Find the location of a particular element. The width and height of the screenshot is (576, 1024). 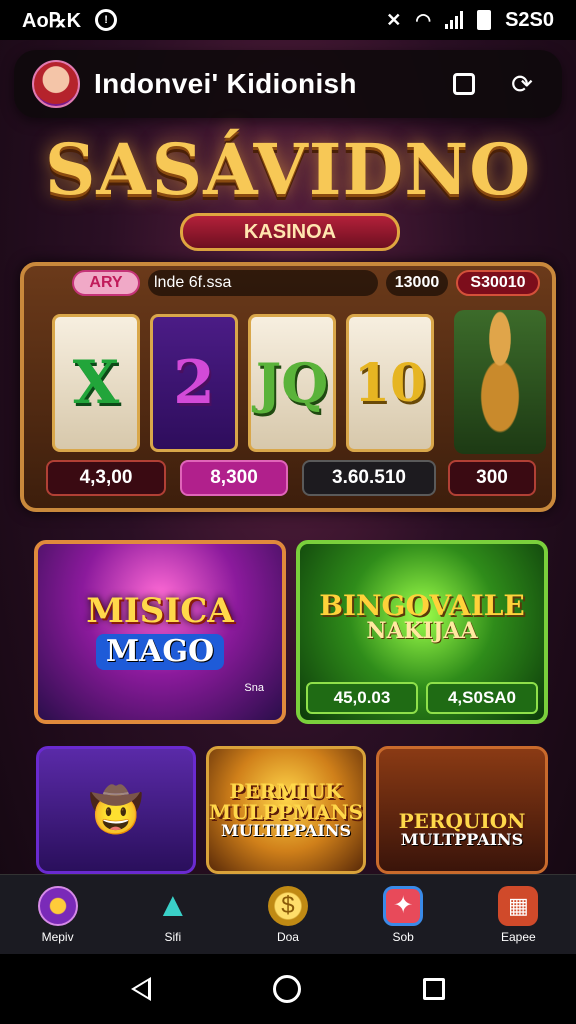

slot-value-3: 3.60.510 is located at coordinates (369, 478).